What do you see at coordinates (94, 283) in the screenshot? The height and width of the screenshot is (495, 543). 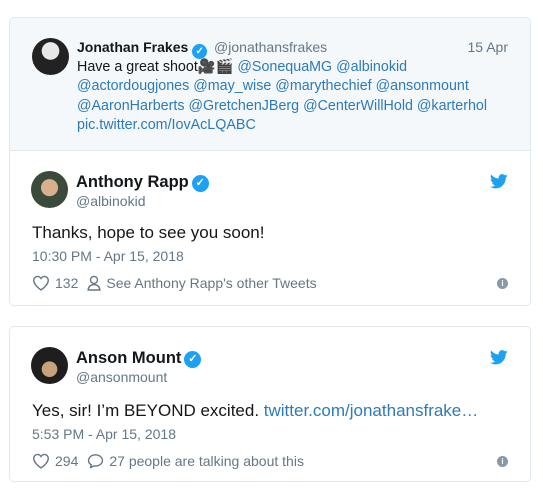 I see `person-icon` at bounding box center [94, 283].